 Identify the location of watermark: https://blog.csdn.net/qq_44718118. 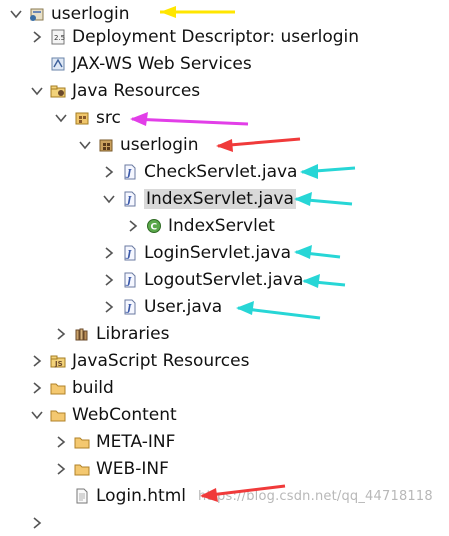
(315, 496).